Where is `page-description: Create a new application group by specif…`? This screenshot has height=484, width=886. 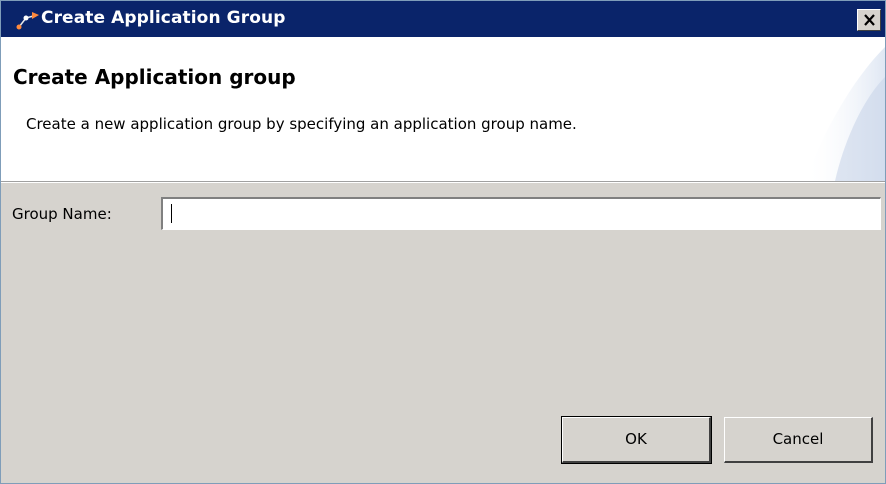
page-description: Create a new application group by specif… is located at coordinates (301, 124).